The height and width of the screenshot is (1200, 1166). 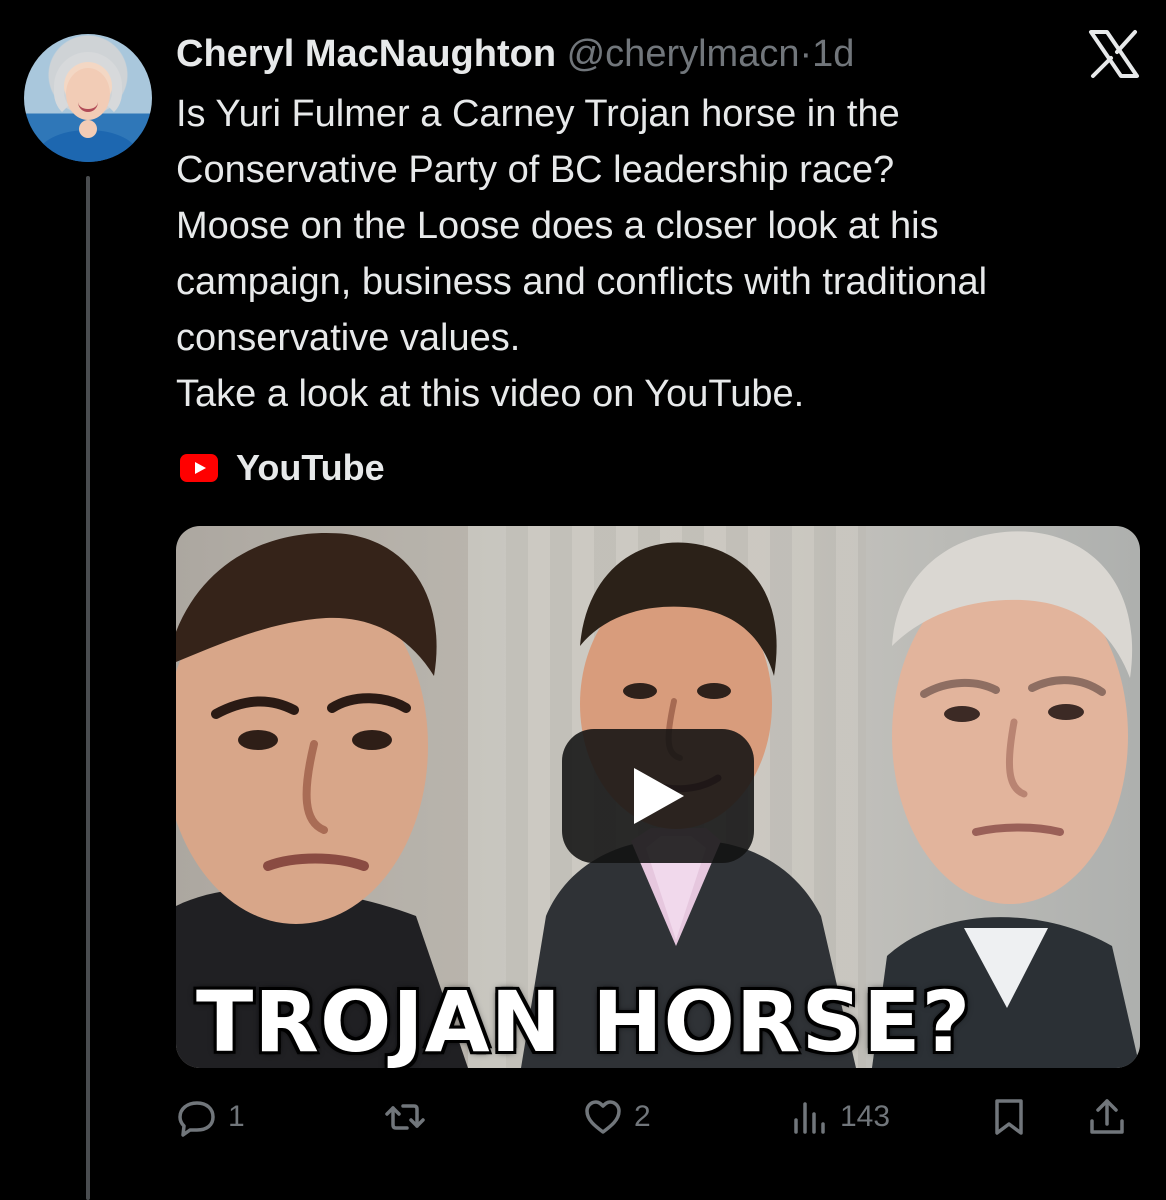 I want to click on author-handle: @cherylmacn, so click(x=683, y=54).